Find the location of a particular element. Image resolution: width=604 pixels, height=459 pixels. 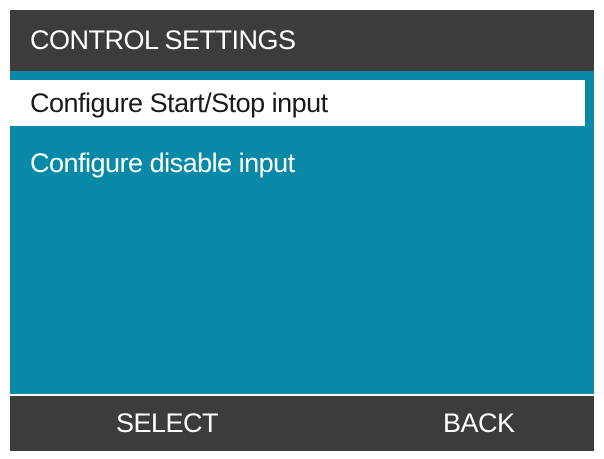

menu-item-label: Configure Start/Stop input is located at coordinates (179, 103).